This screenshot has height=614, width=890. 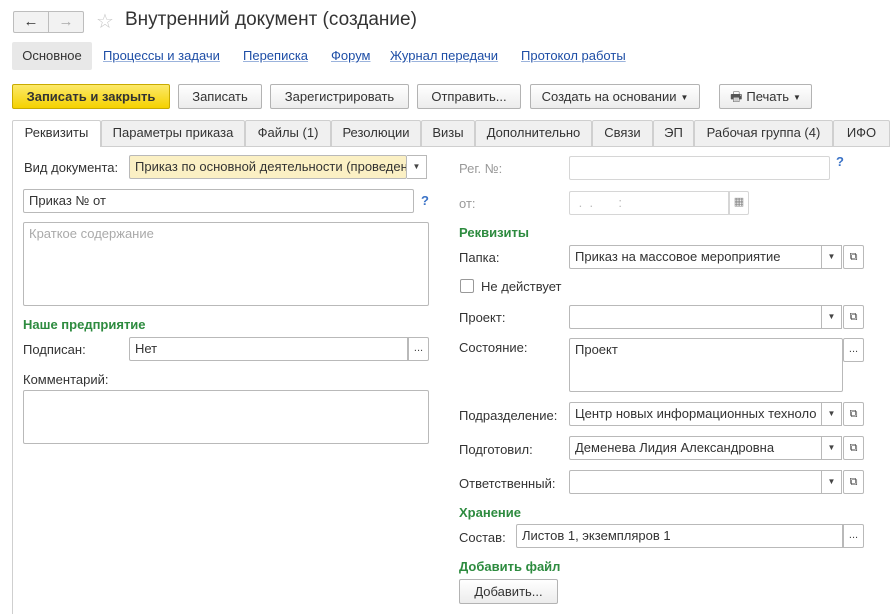 I want to click on folder-open-button: ⧉, so click(x=853, y=257).